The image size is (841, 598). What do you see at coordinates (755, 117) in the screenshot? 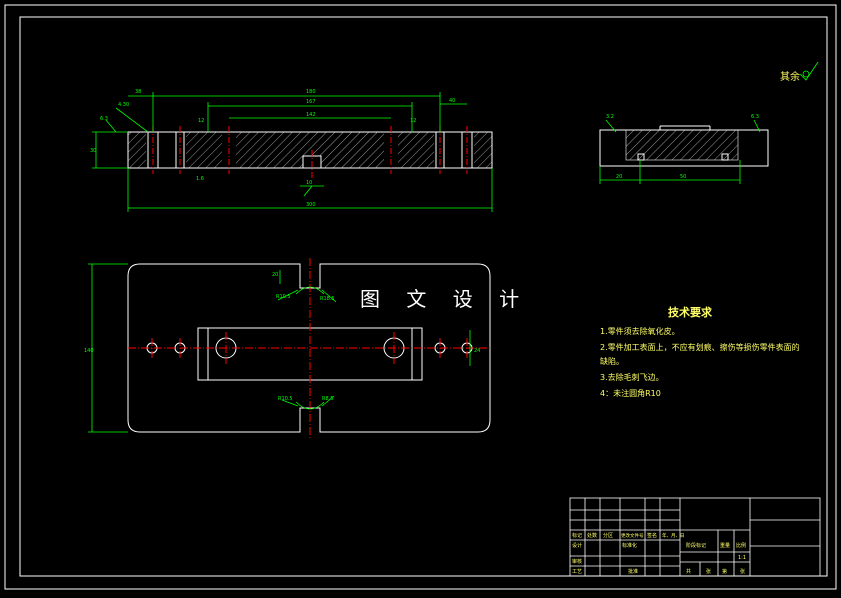
I see `side-rough-right: 6.3` at bounding box center [755, 117].